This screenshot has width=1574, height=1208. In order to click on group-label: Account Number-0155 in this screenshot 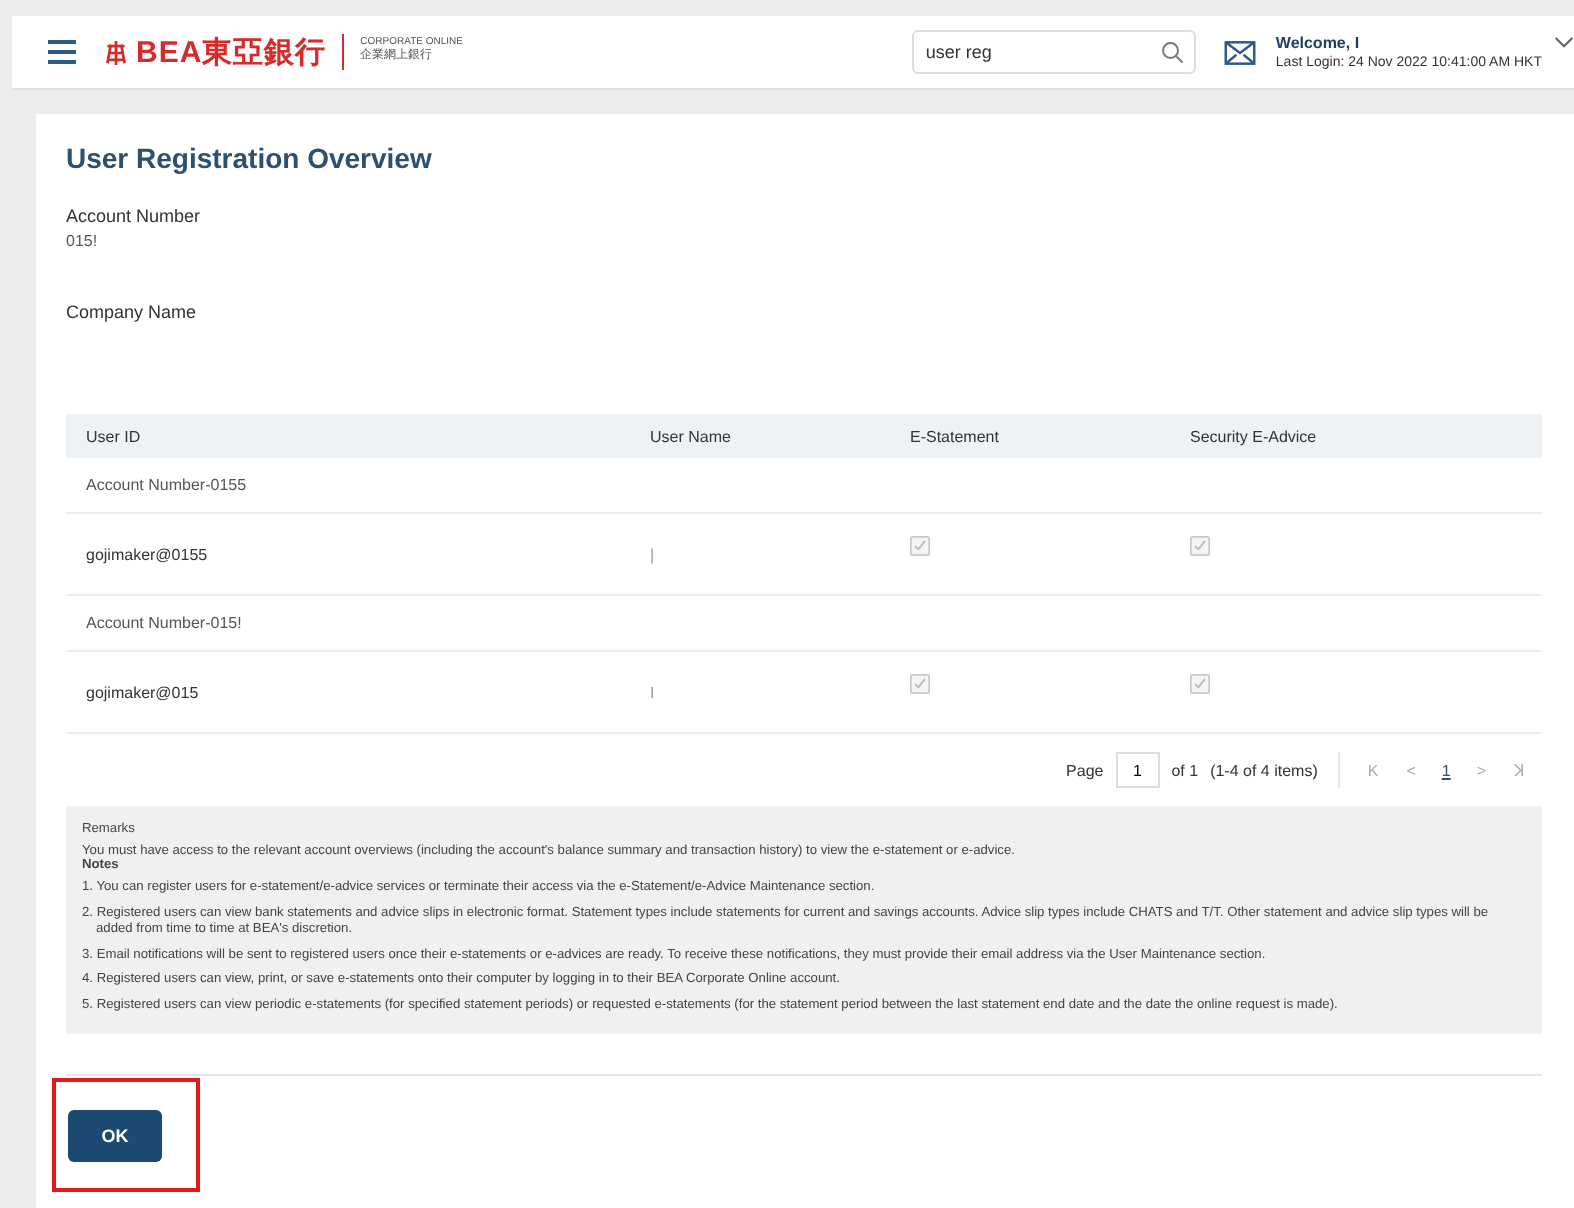, I will do `click(166, 485)`.